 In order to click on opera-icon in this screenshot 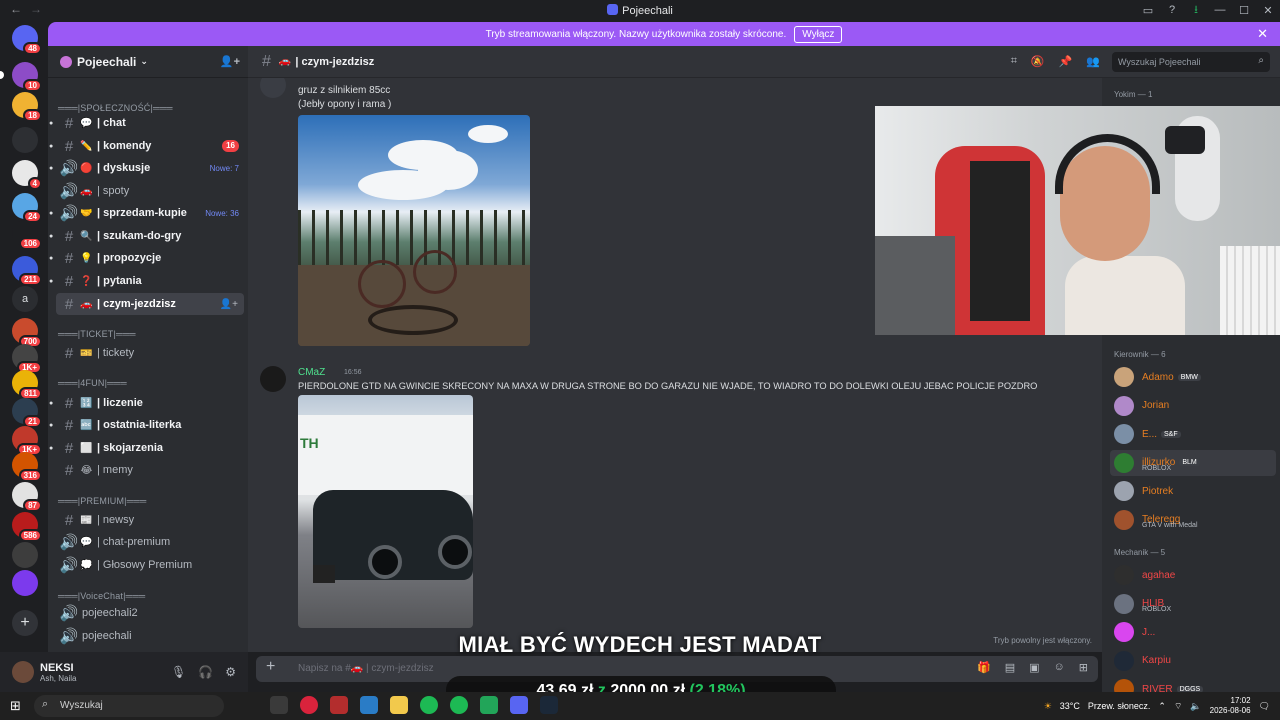, I will do `click(309, 705)`.